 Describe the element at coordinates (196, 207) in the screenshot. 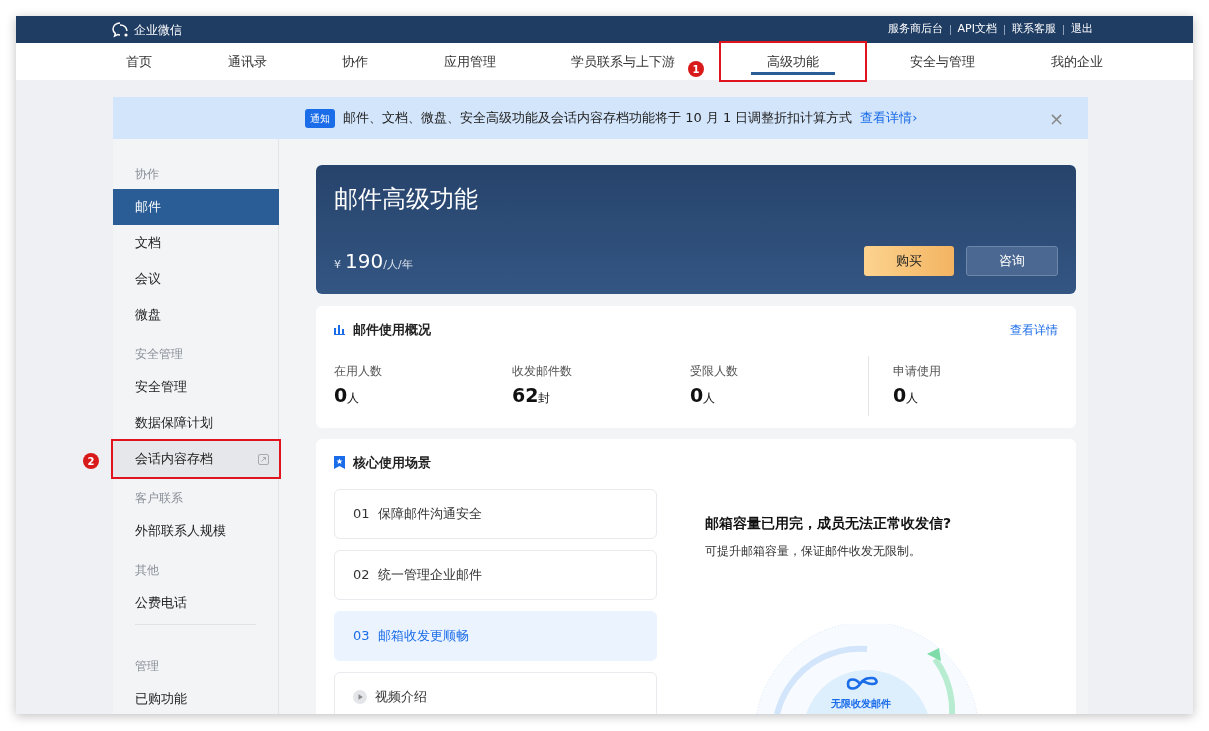

I see `sidebar-item: 邮件` at that location.